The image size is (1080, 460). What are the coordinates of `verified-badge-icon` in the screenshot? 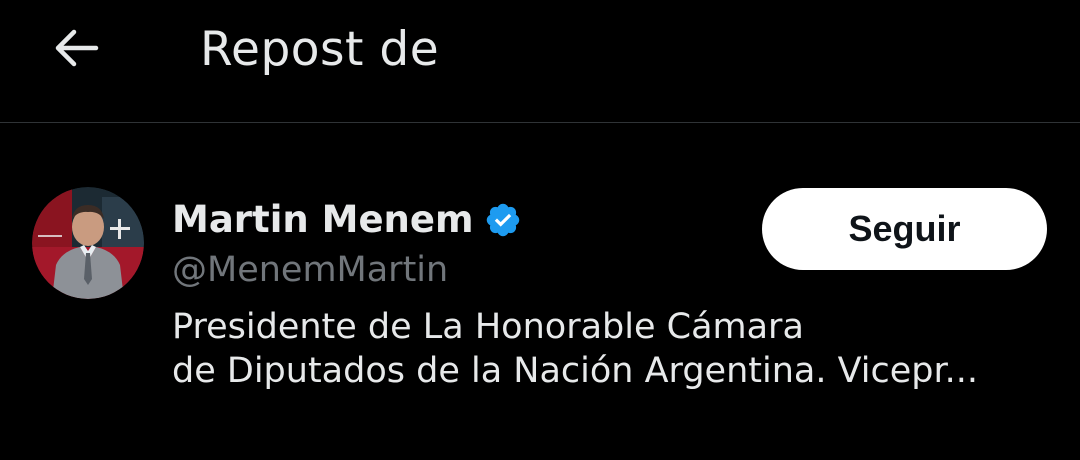 It's located at (502, 220).